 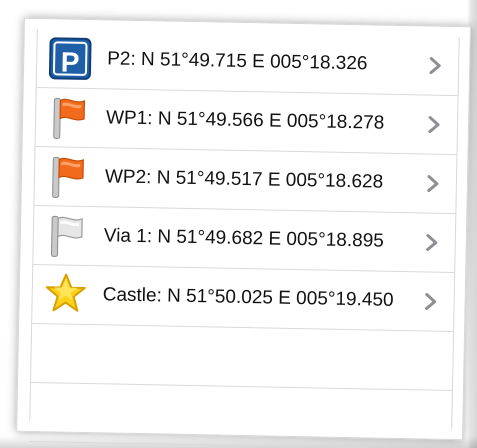 I want to click on waypoint-row: WP2: N 51°49.517 E 005°18.628, so click(x=245, y=180).